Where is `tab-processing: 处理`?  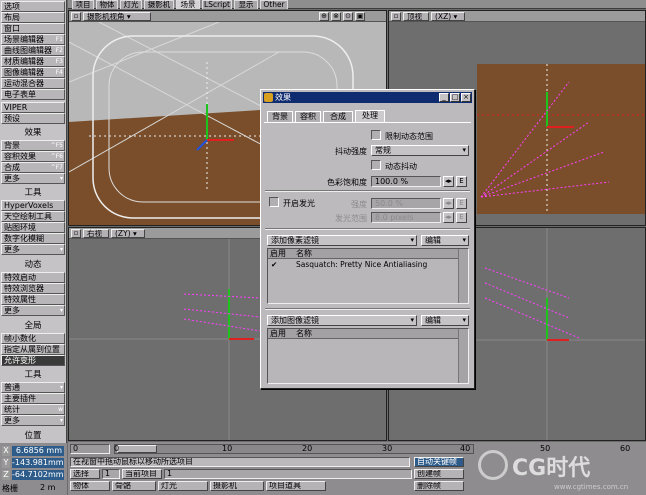
tab-processing: 处理 is located at coordinates (370, 116).